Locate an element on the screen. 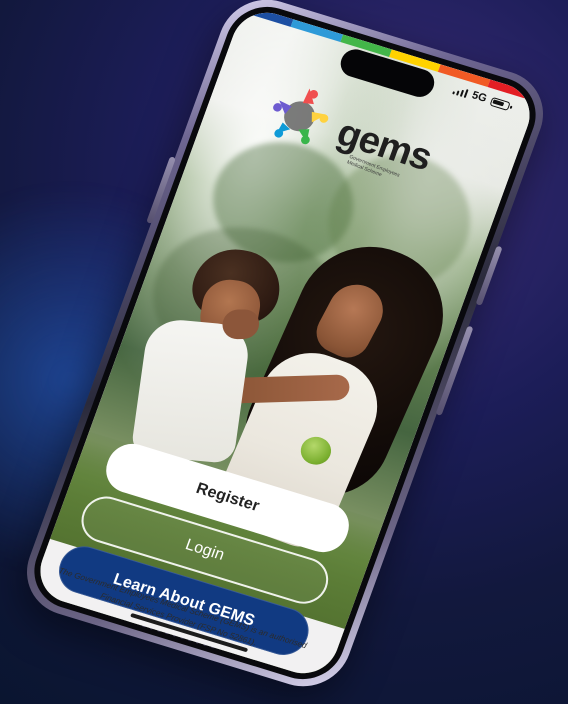 The image size is (568, 704). child-body is located at coordinates (191, 390).